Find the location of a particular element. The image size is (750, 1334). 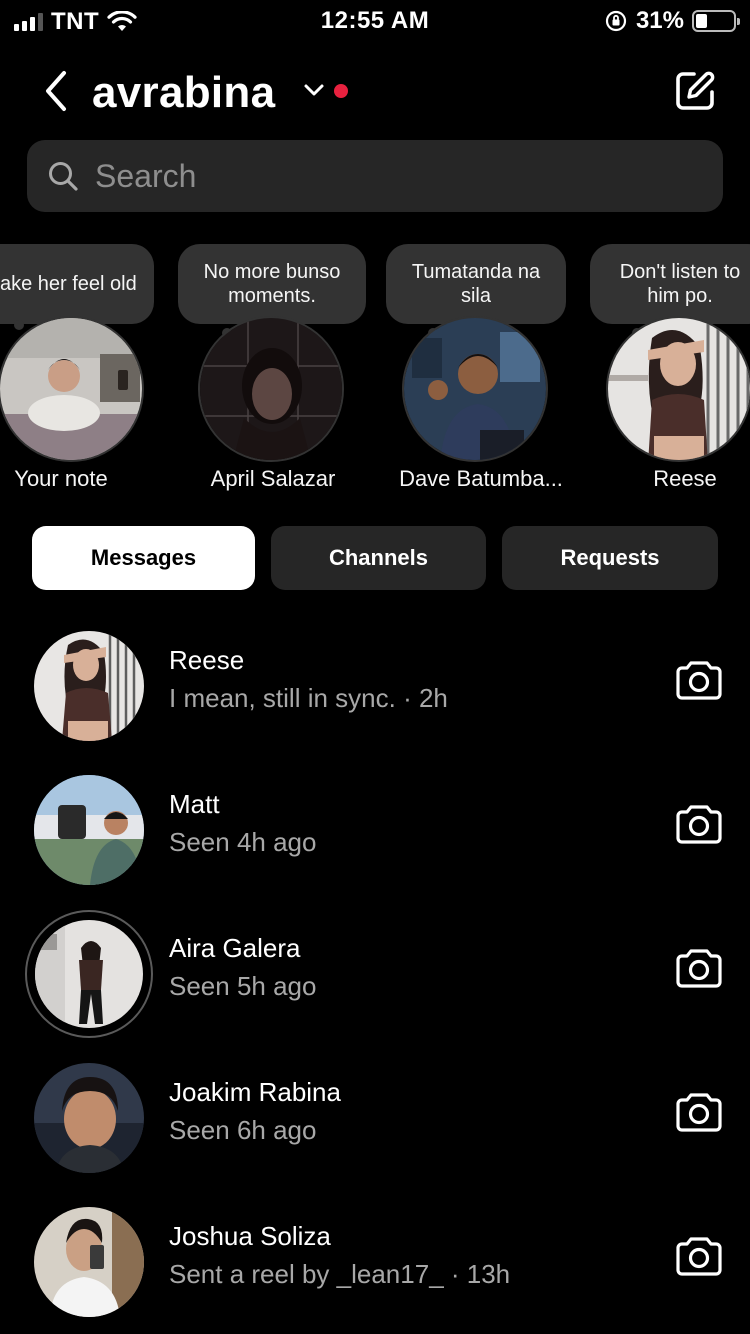

note-bubble: No more bunso moments. is located at coordinates (272, 284).